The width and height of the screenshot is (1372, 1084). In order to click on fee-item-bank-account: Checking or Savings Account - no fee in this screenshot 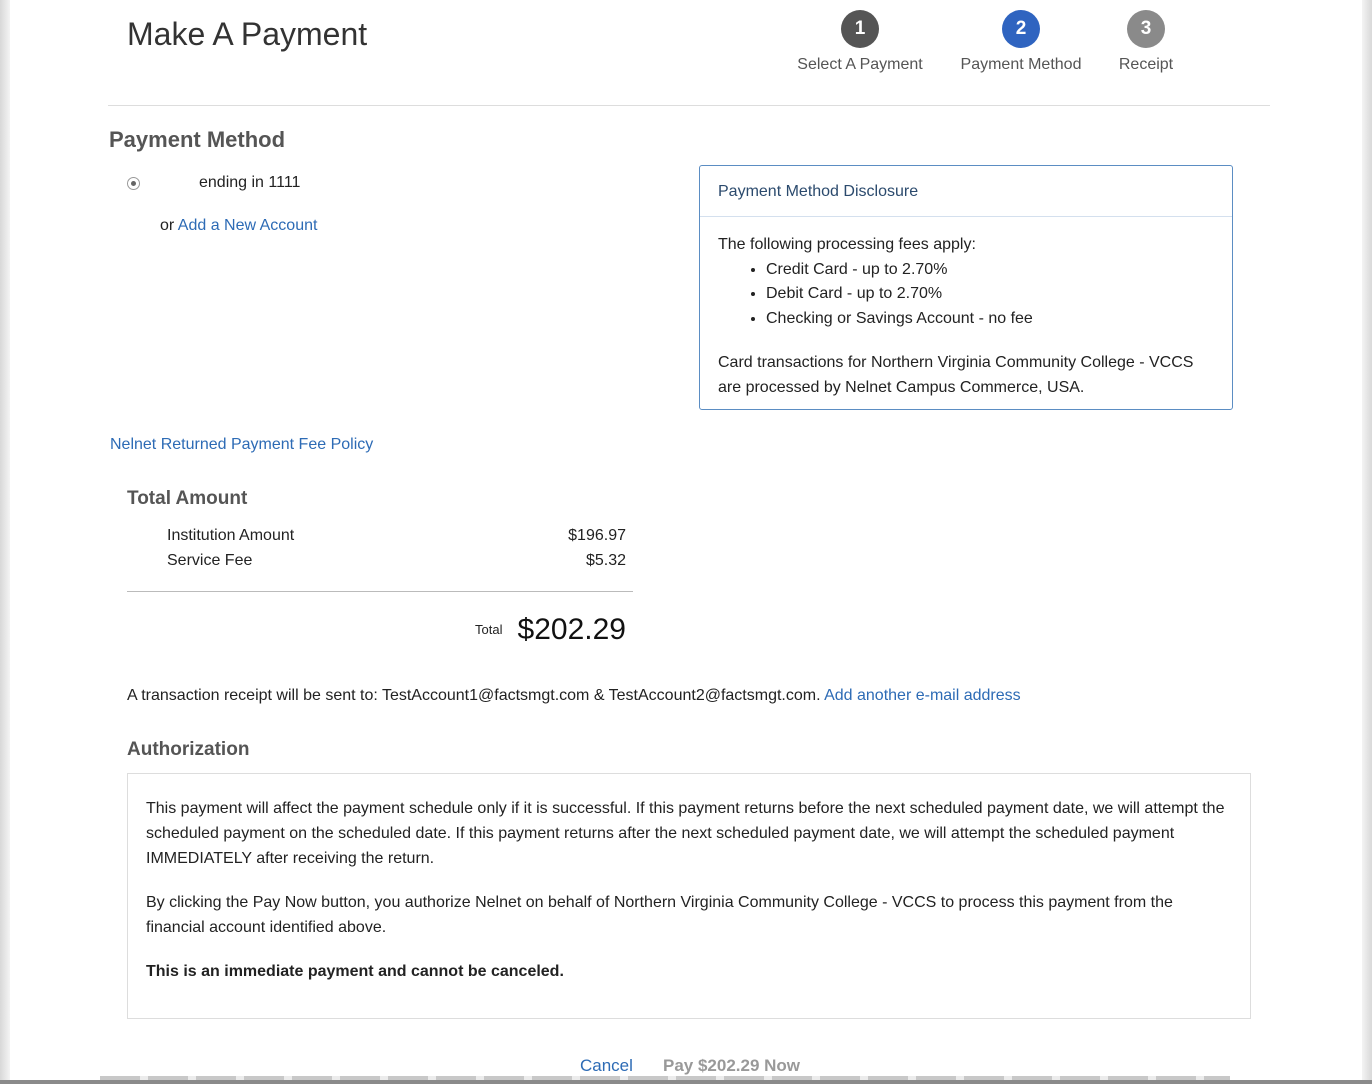, I will do `click(990, 319)`.